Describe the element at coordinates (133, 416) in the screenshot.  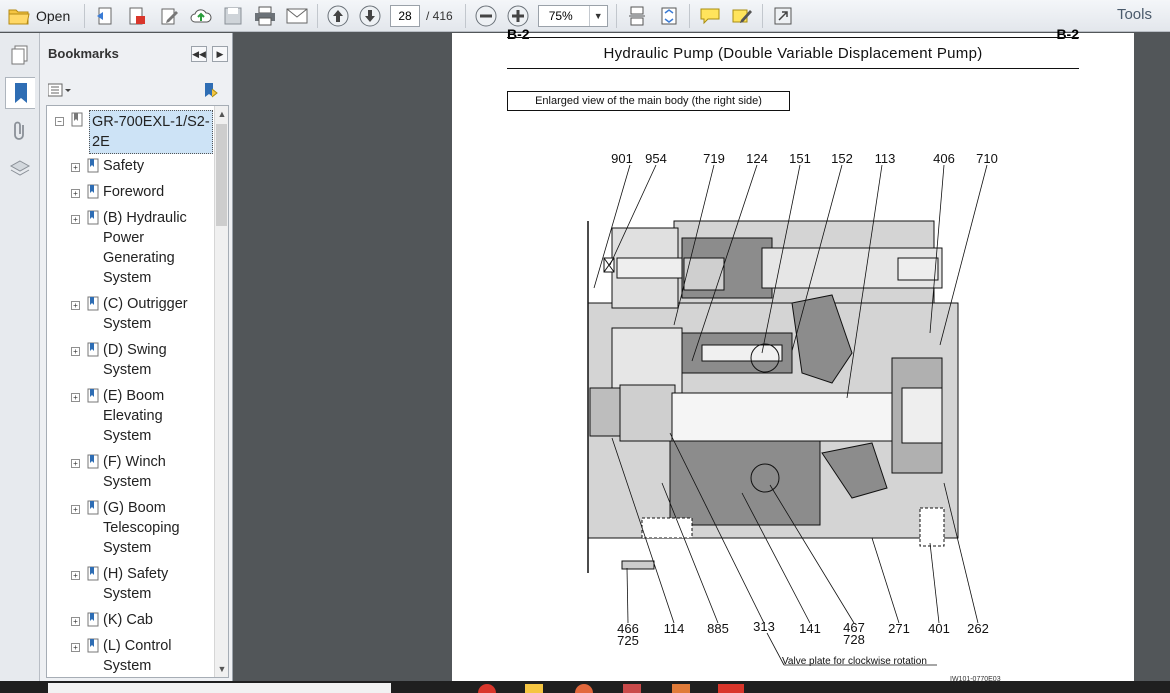
I see `bookmark-label-line: Elevating` at that location.